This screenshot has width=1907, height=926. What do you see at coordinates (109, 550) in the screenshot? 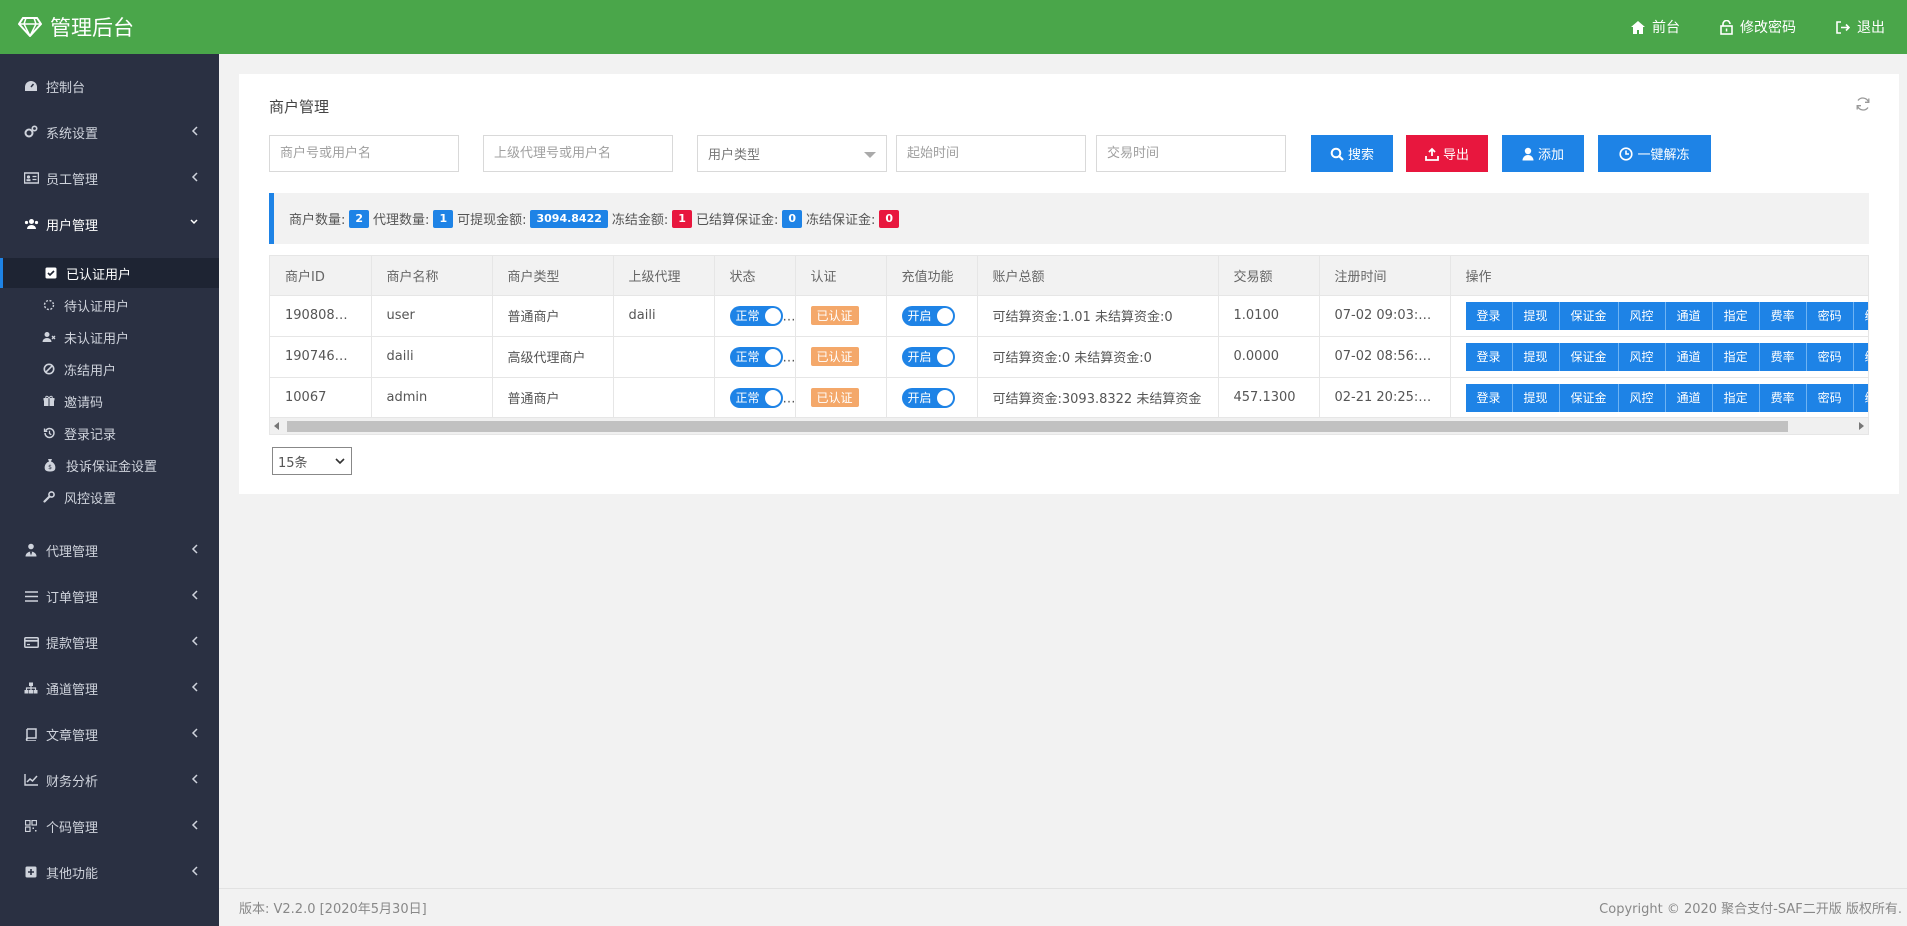
I see `sidebar-item-agents: 代理管理` at bounding box center [109, 550].